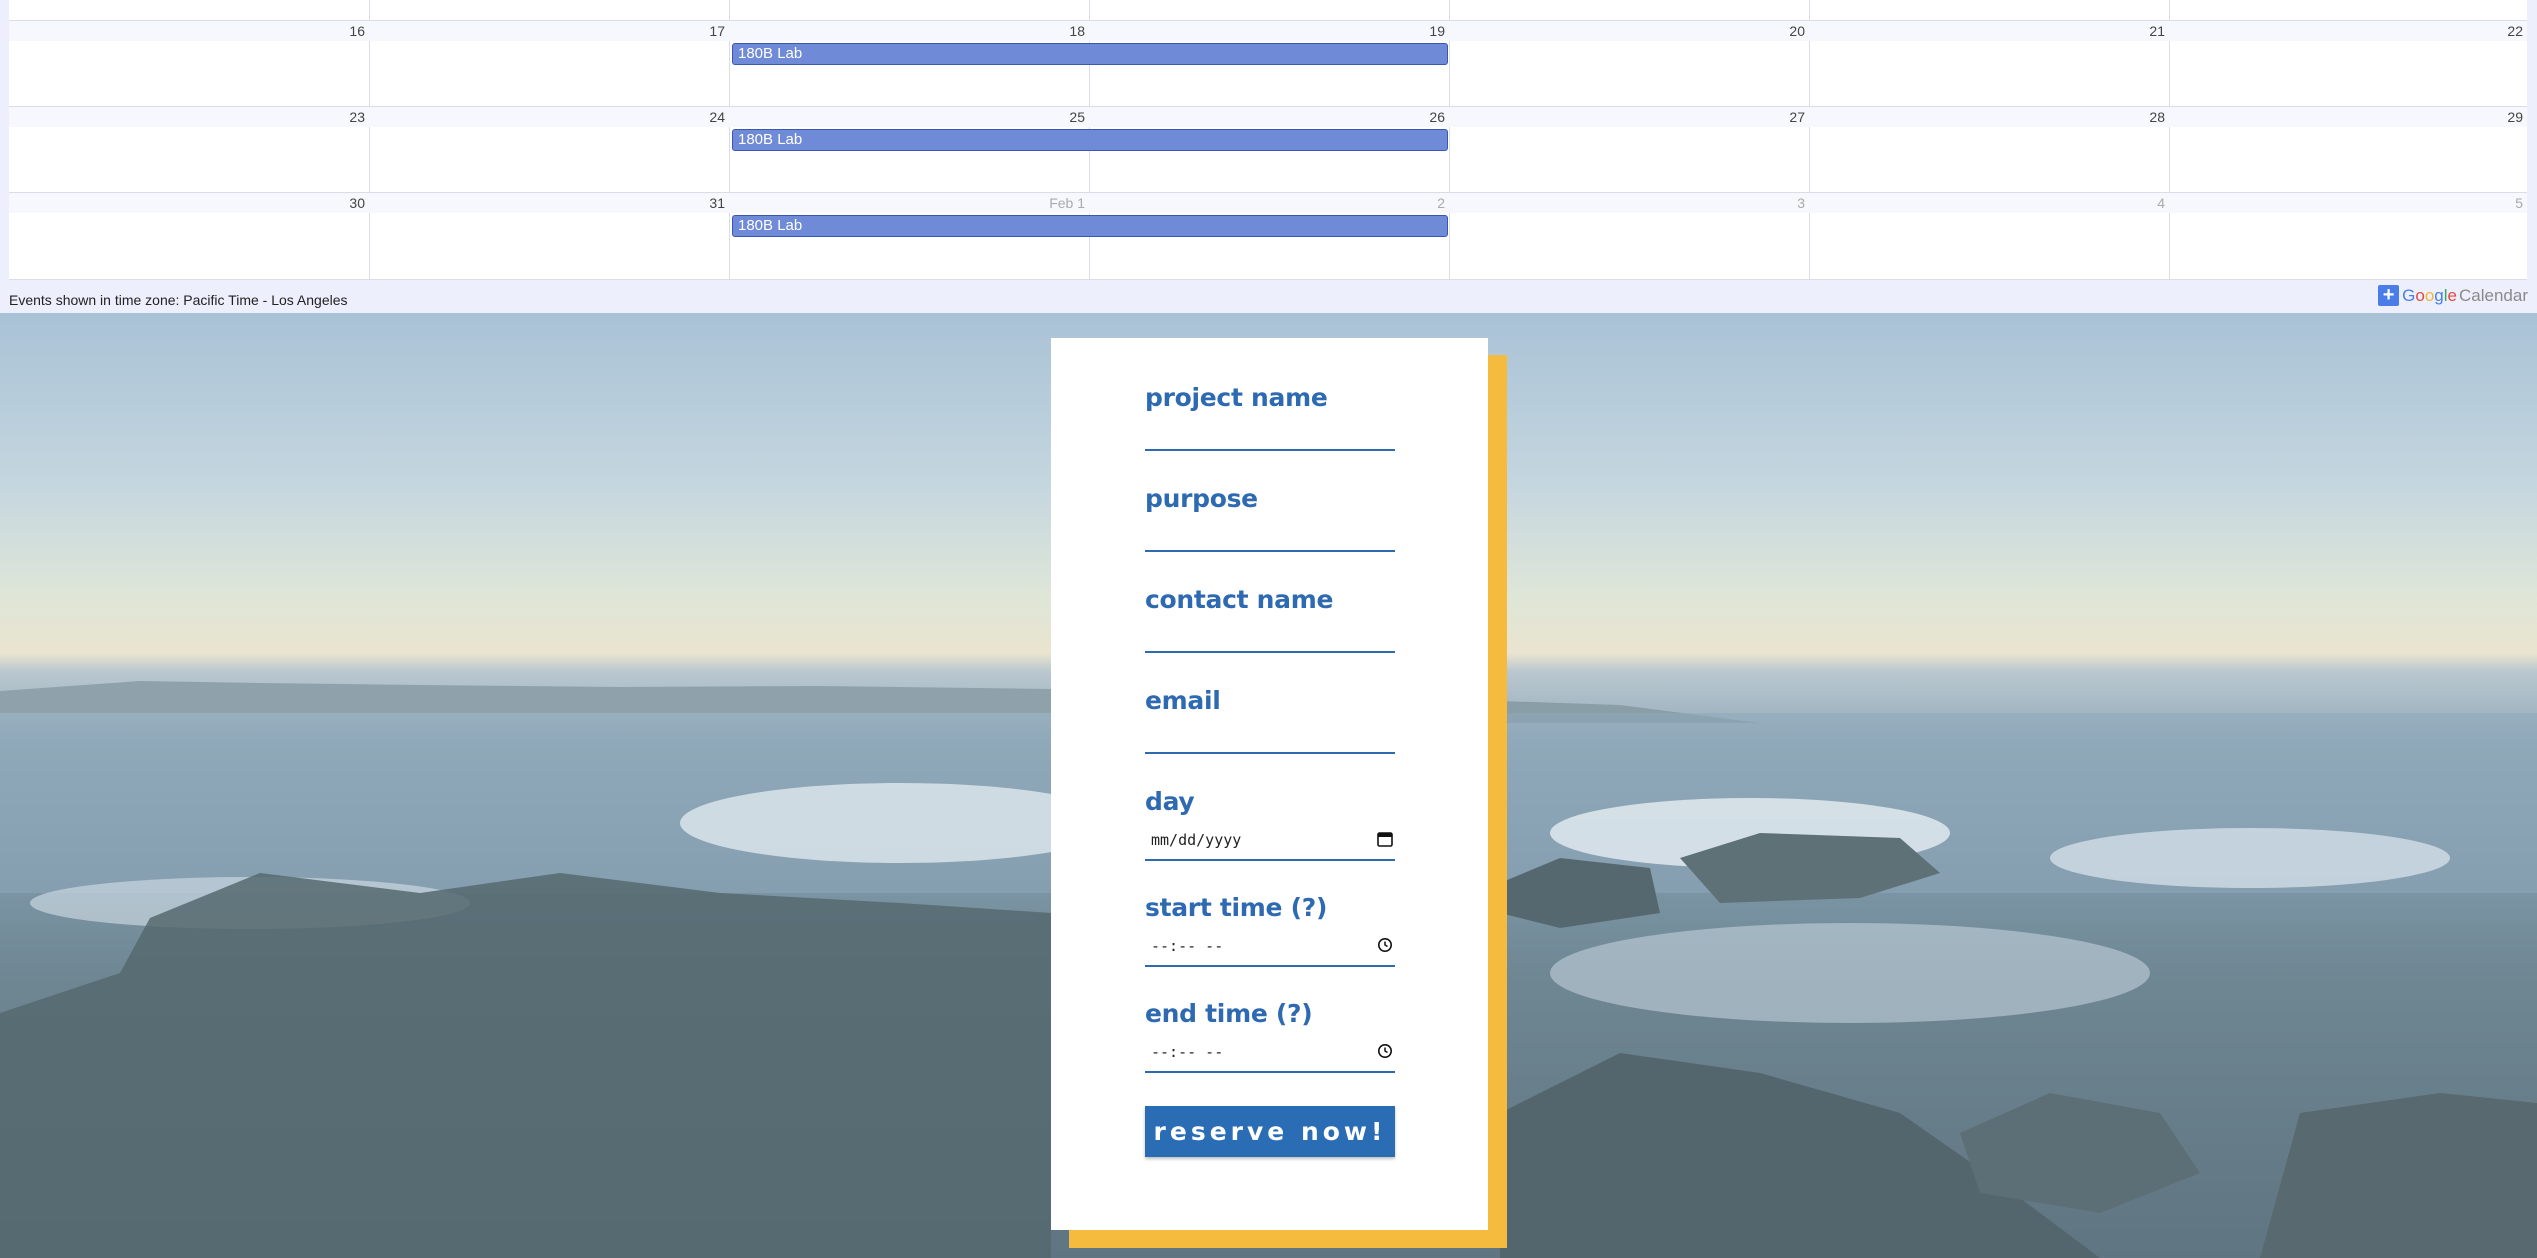  I want to click on calendar-week: 23 24 25 26 27 28 29 180B Lab, so click(1268, 150).